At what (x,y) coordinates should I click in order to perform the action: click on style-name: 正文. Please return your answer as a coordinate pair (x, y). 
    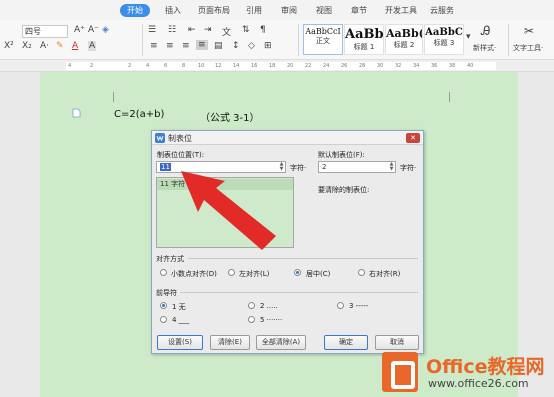
    Looking at the image, I should click on (323, 41).